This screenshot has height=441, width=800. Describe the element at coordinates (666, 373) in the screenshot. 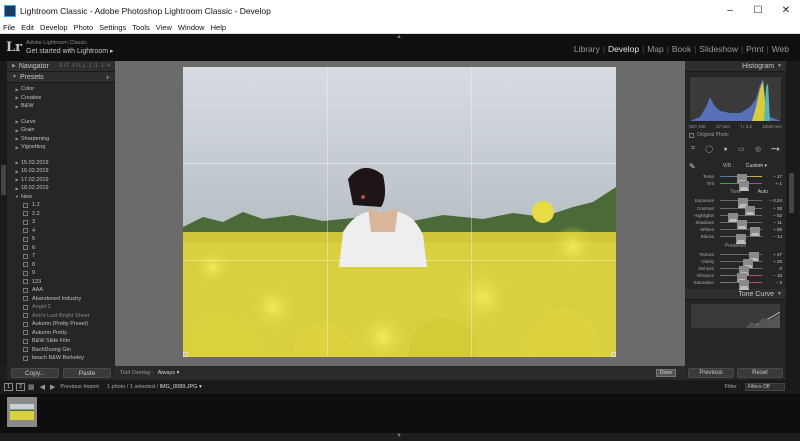

I see `done-button: Done` at that location.